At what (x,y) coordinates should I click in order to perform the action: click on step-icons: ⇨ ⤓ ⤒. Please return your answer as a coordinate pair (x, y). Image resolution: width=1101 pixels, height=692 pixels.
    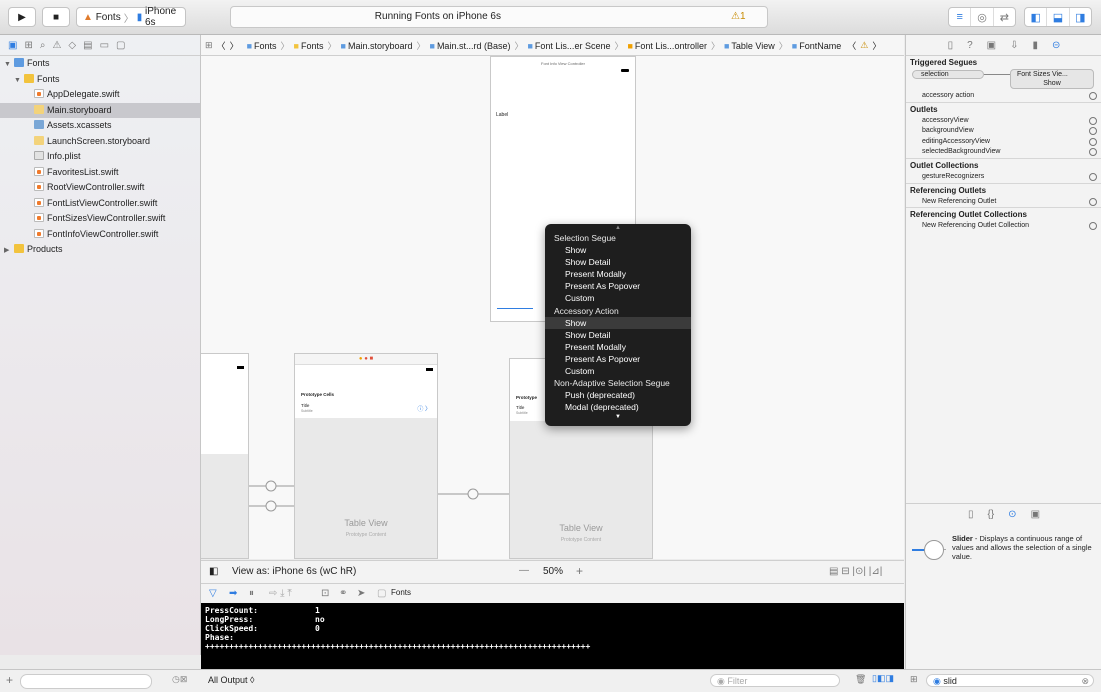
    Looking at the image, I should click on (280, 593).